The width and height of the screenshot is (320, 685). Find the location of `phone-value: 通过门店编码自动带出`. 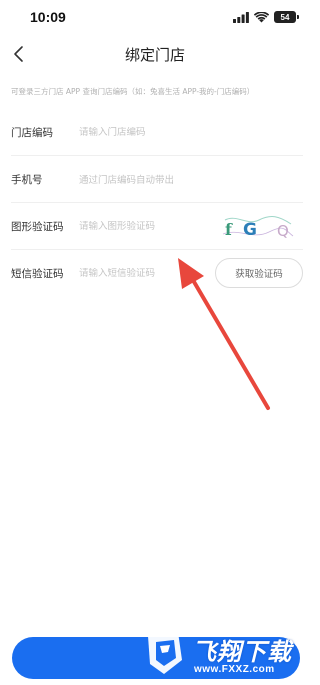

phone-value: 通过门店编码自动带出 is located at coordinates (127, 180).